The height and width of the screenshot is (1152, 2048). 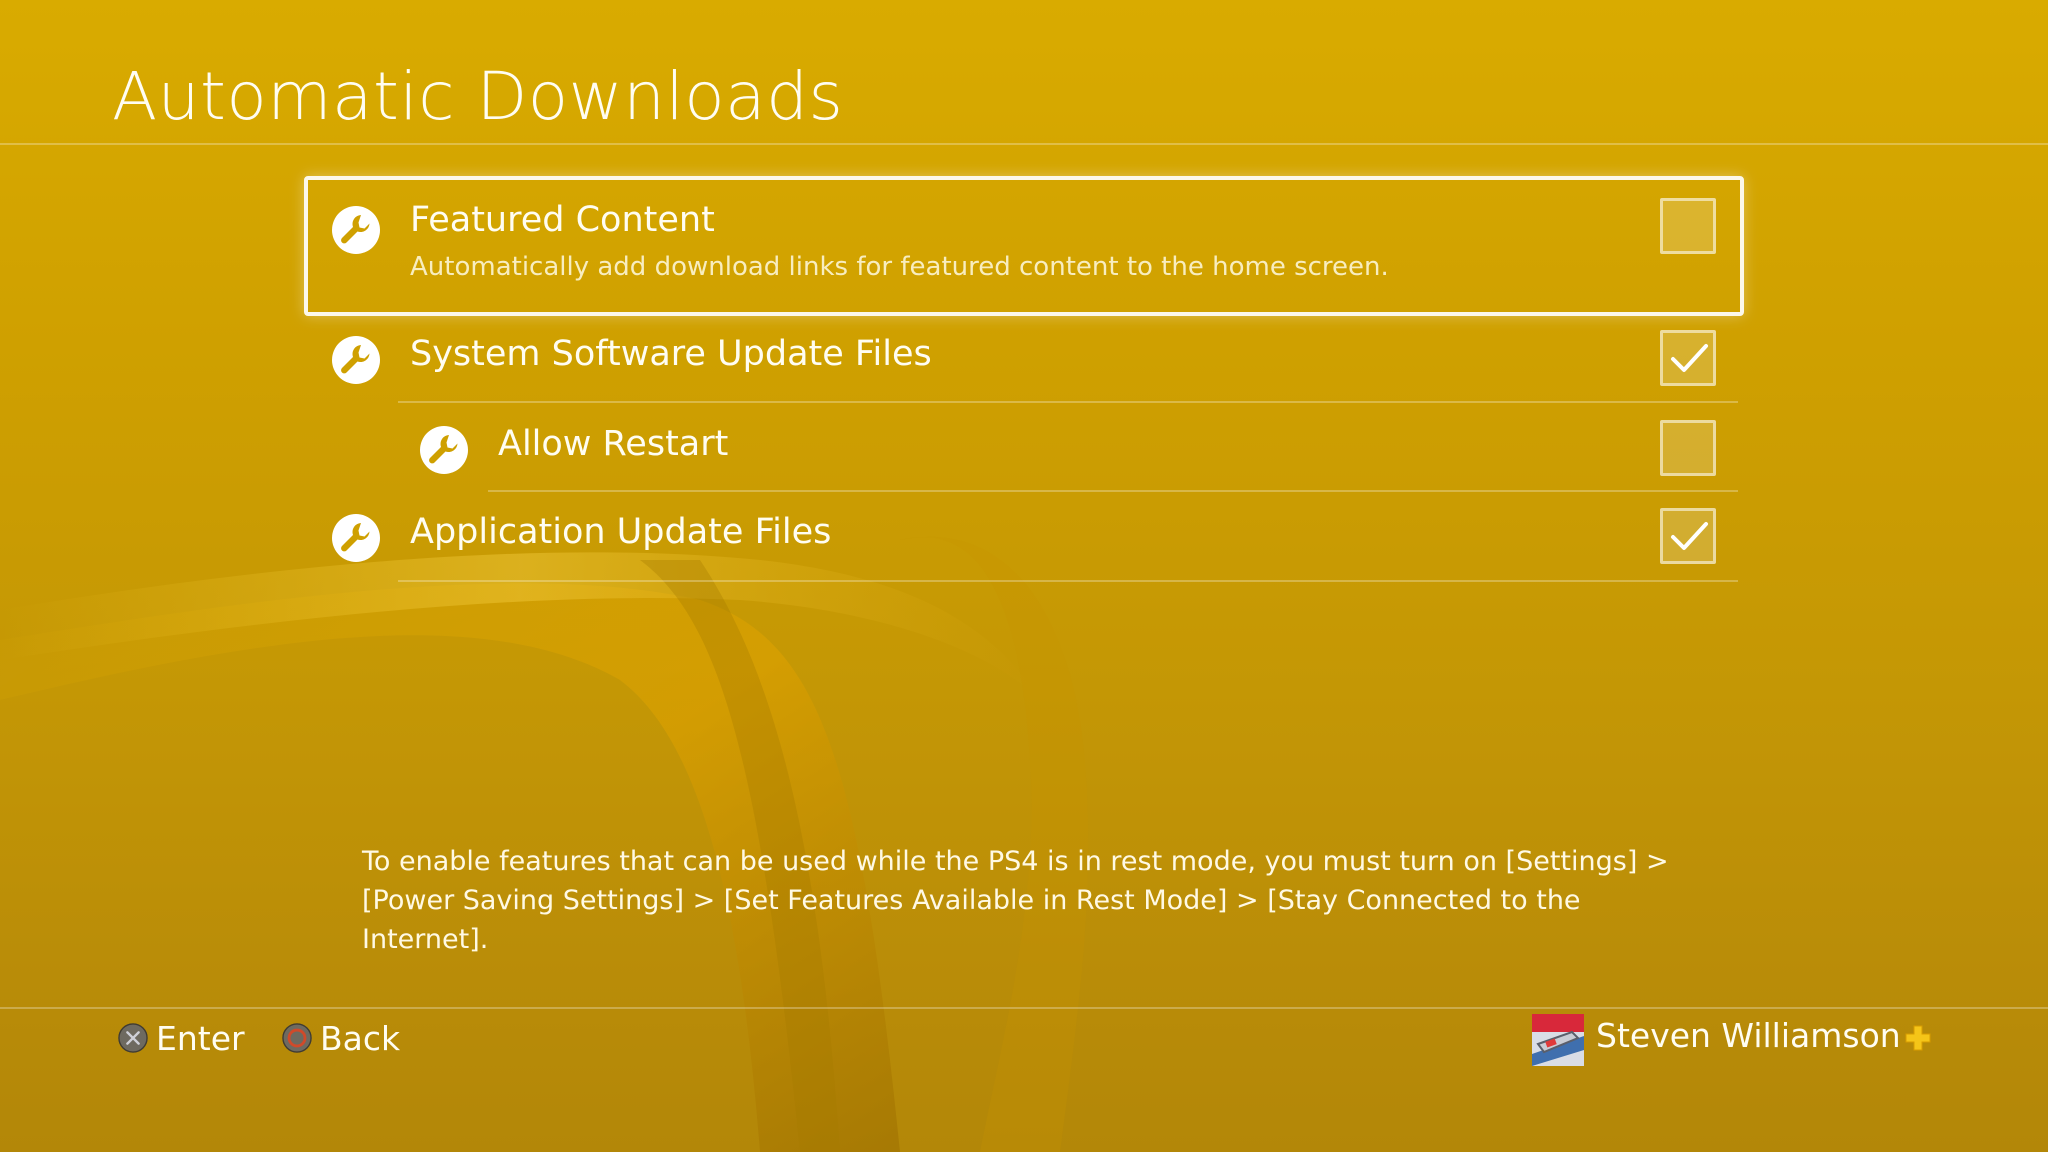 What do you see at coordinates (360, 1038) in the screenshot?
I see `back-label: Back` at bounding box center [360, 1038].